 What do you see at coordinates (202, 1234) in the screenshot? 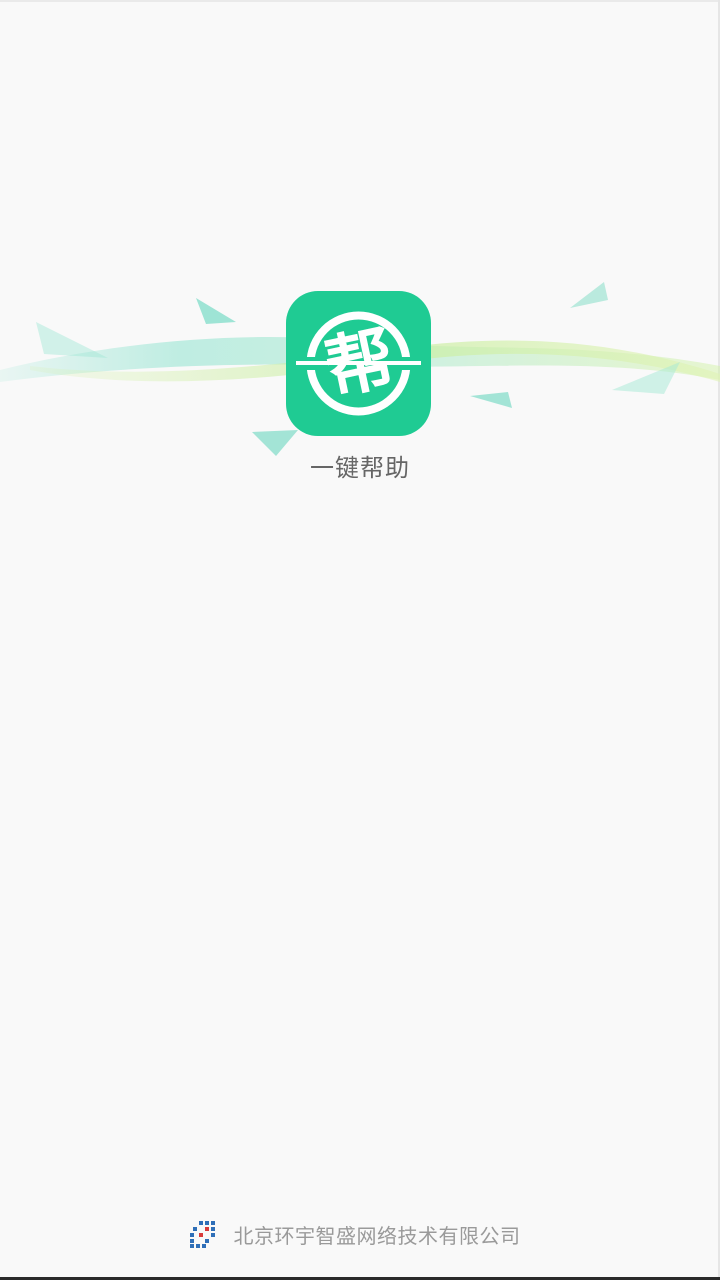
I see `company-logo-icon` at bounding box center [202, 1234].